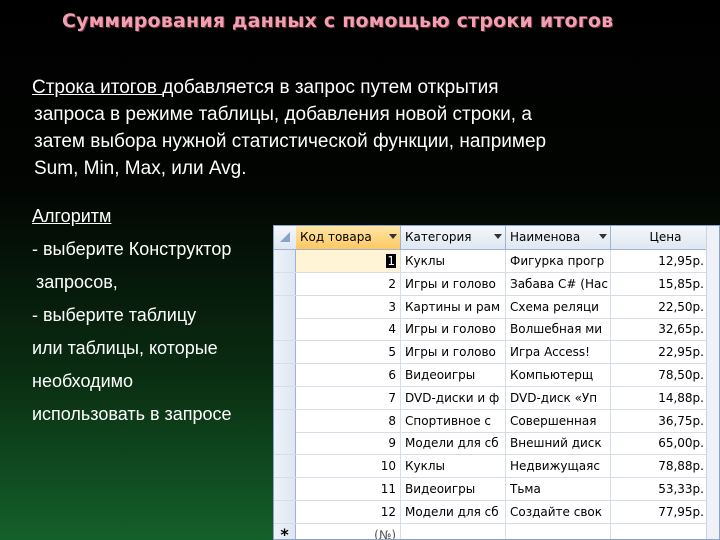 The height and width of the screenshot is (540, 720). I want to click on column-header-category: Категория, so click(453, 237).